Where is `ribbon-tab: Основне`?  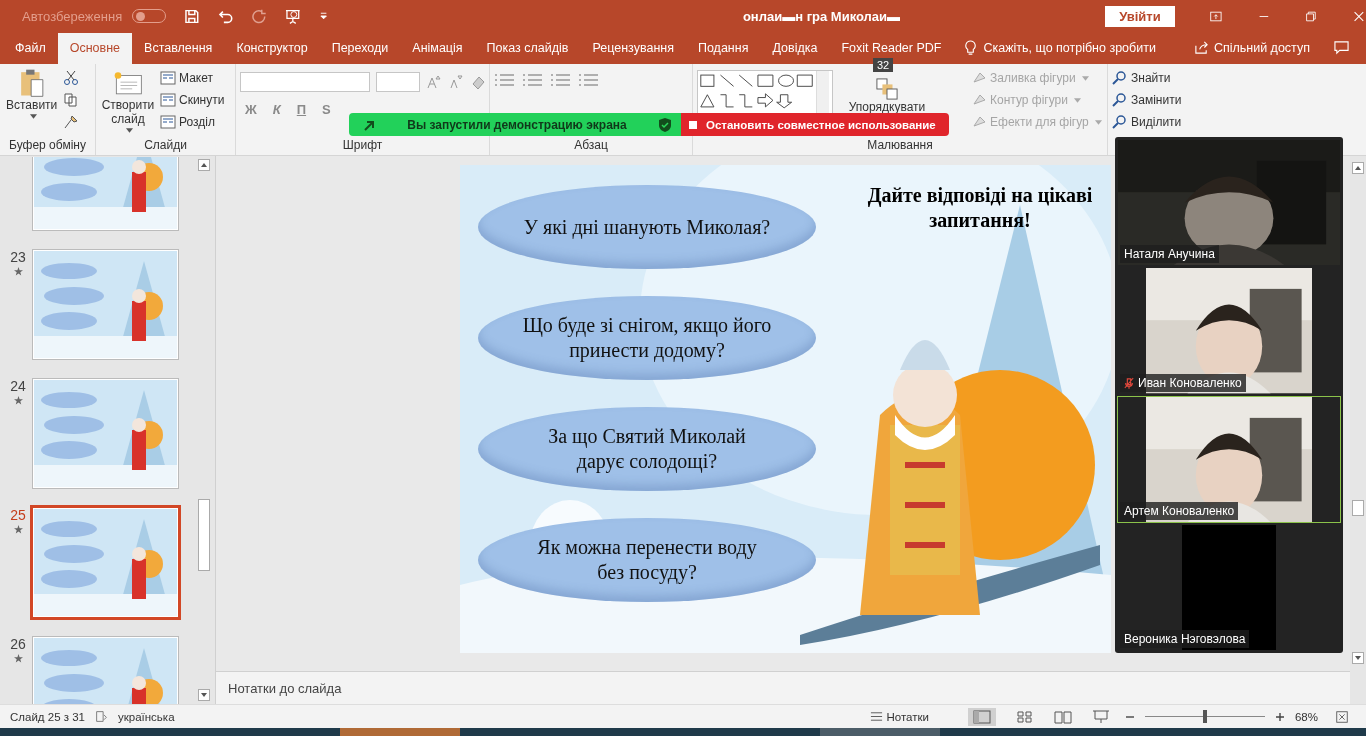
ribbon-tab: Основне is located at coordinates (95, 48).